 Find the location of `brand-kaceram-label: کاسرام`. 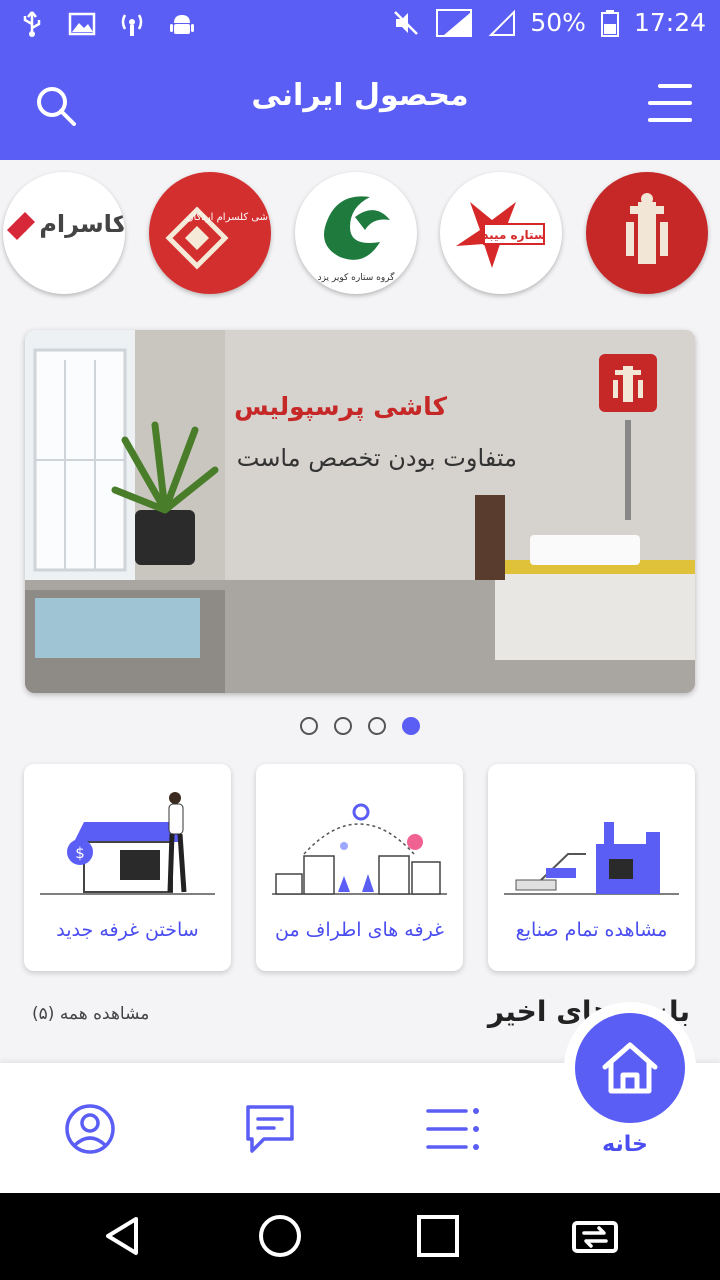

brand-kaceram-label: کاسرام is located at coordinates (82, 224).